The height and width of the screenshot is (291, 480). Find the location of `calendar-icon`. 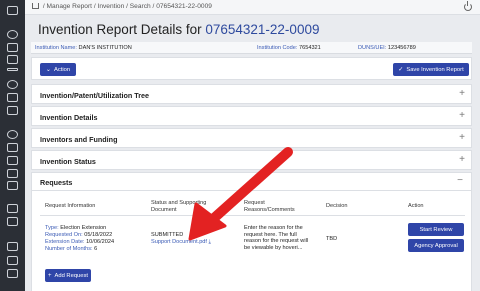

calendar-icon is located at coordinates (12, 97).